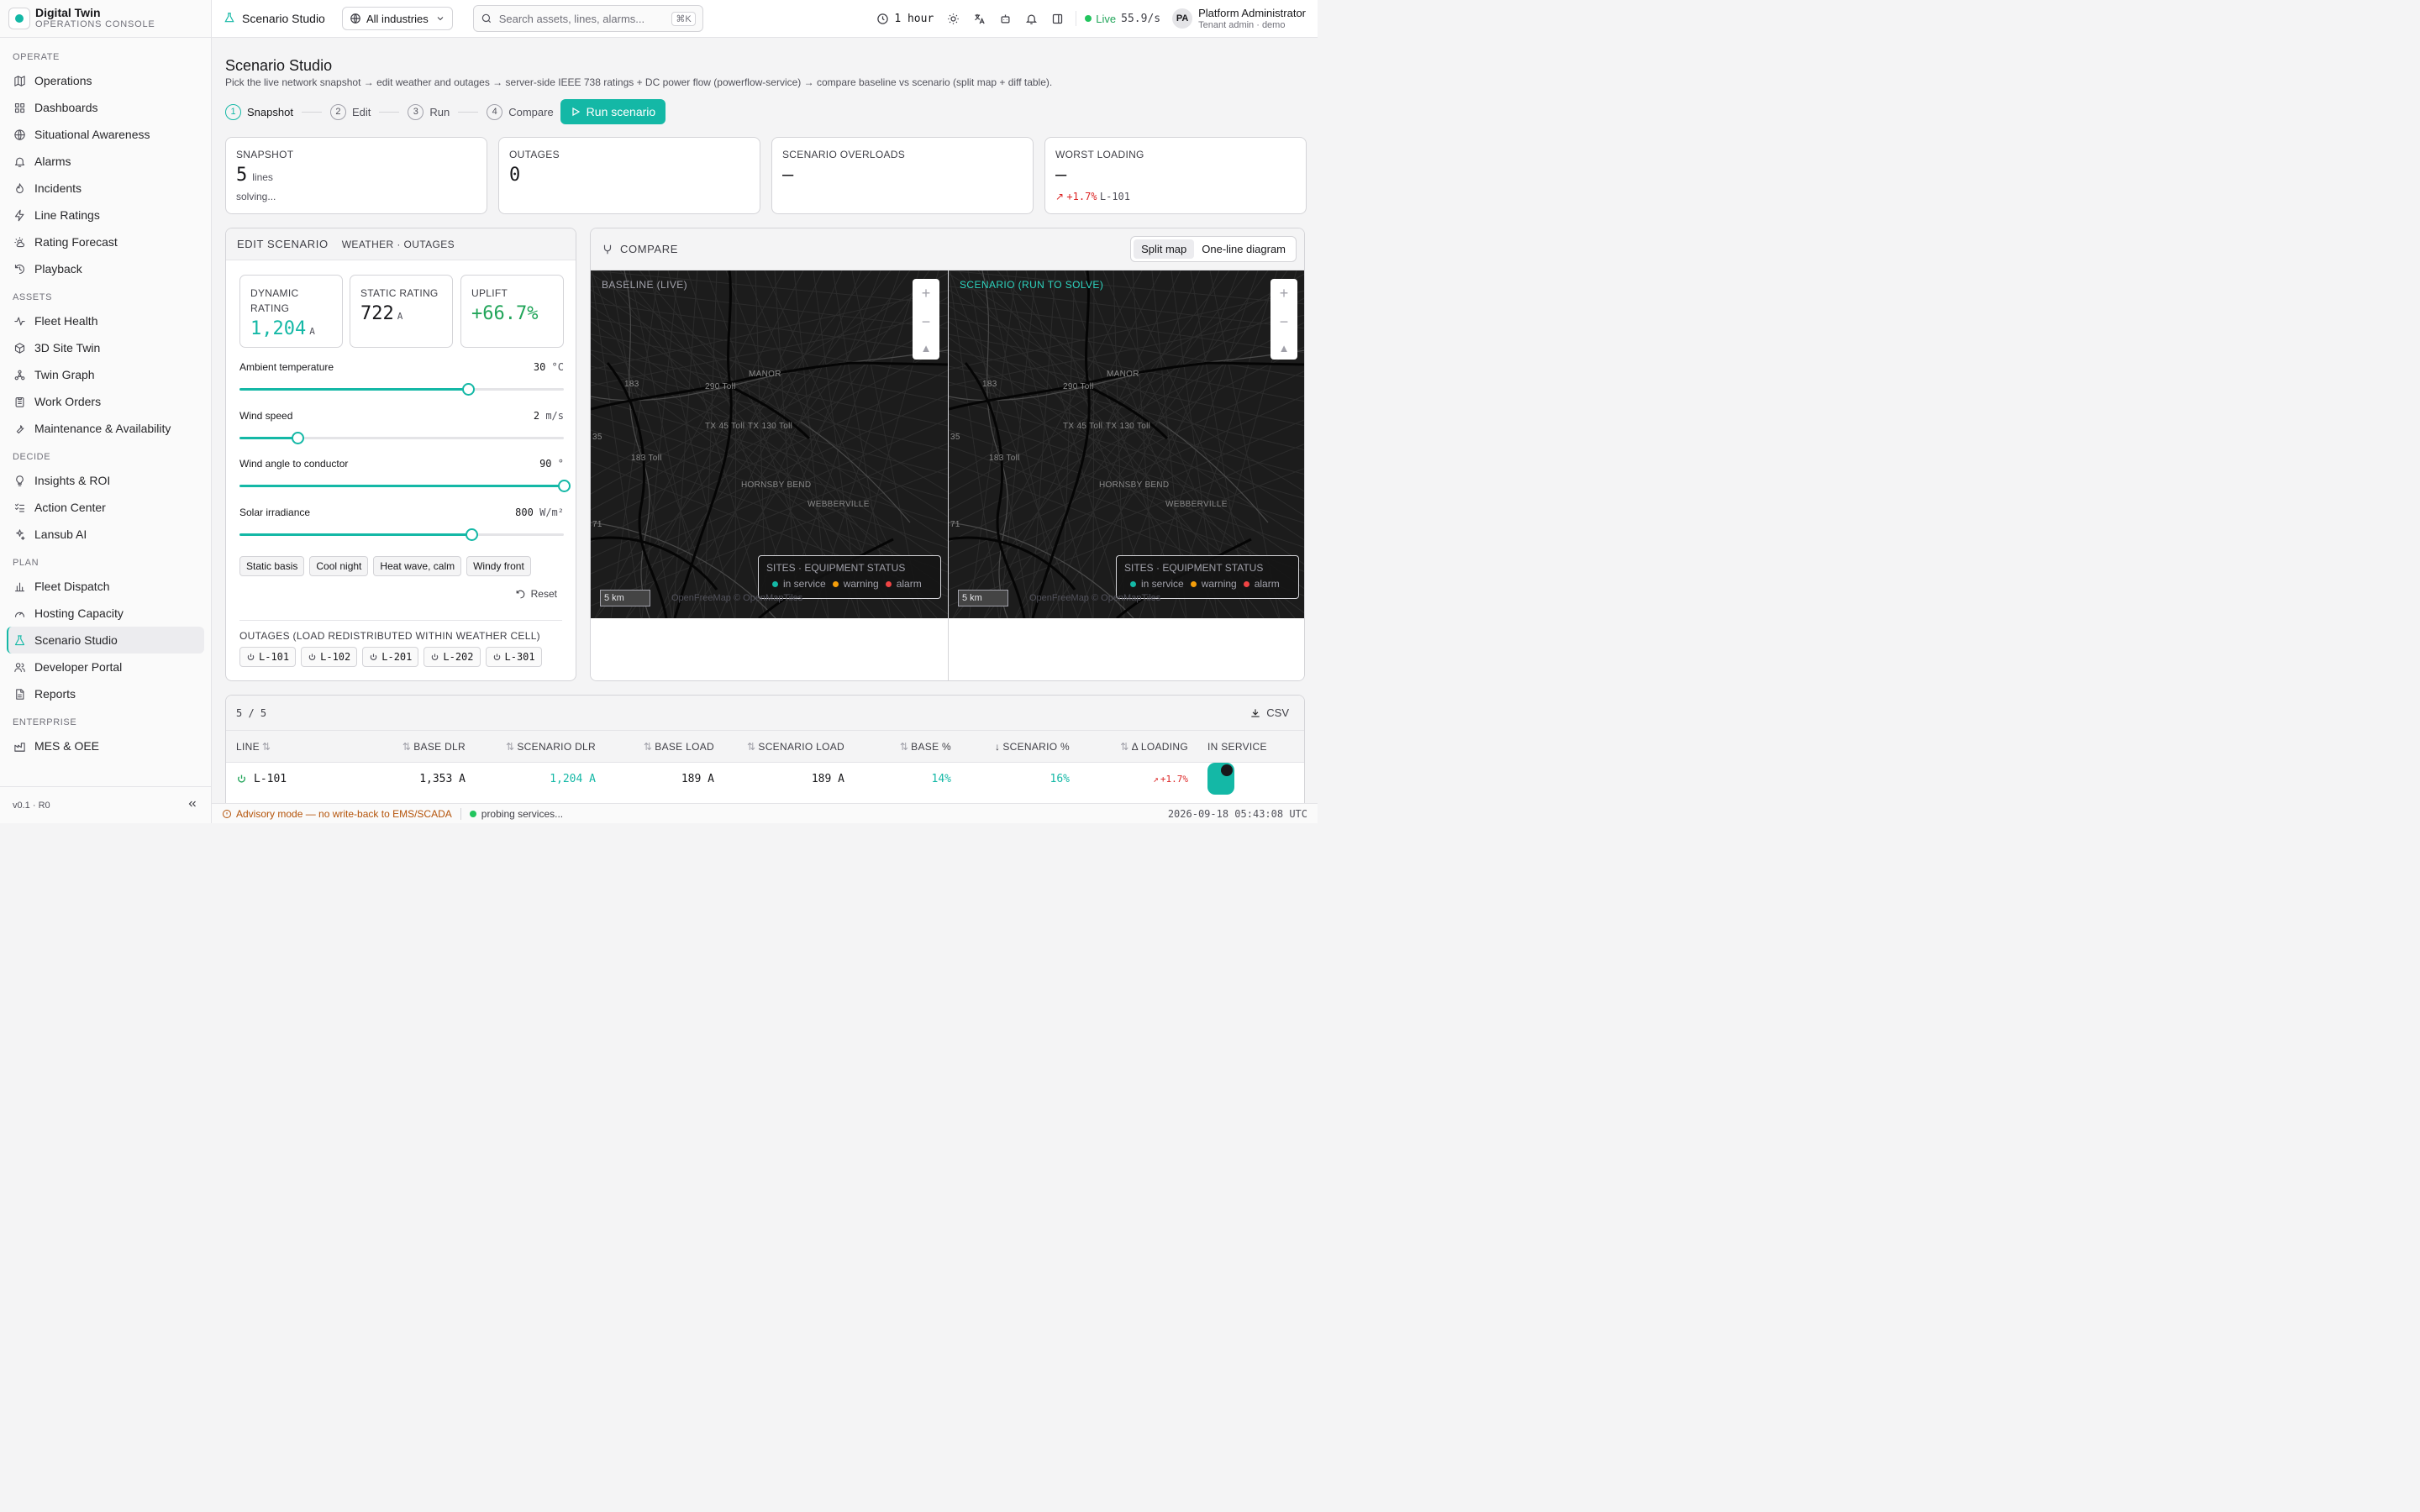 The height and width of the screenshot is (1512, 2420). What do you see at coordinates (979, 19) in the screenshot?
I see `translate-icon` at bounding box center [979, 19].